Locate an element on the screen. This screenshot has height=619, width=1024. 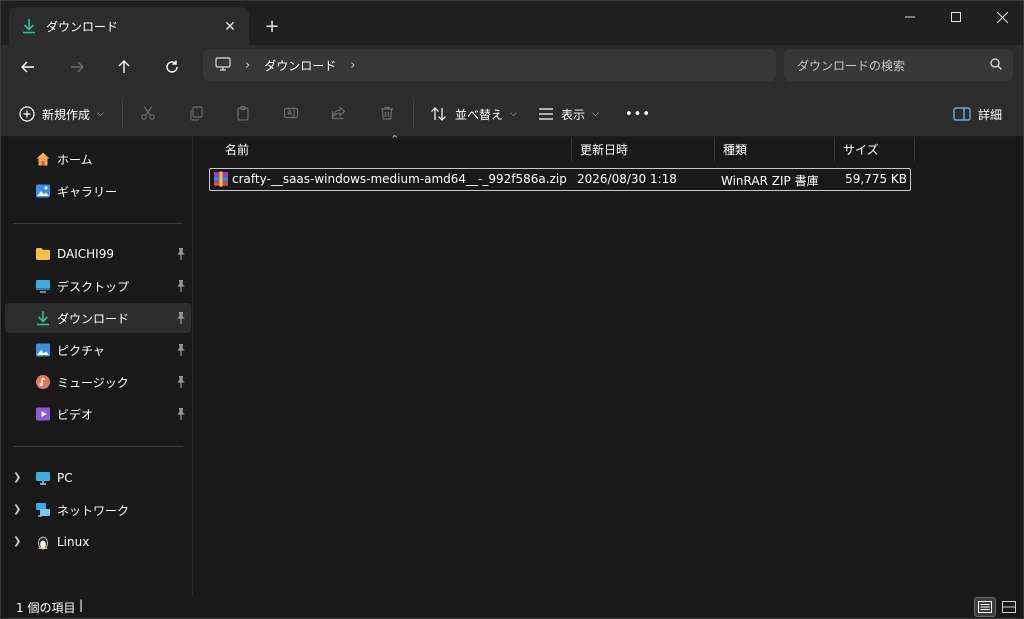
sidebar-item-linux: ❯ Linux is located at coordinates (98, 542).